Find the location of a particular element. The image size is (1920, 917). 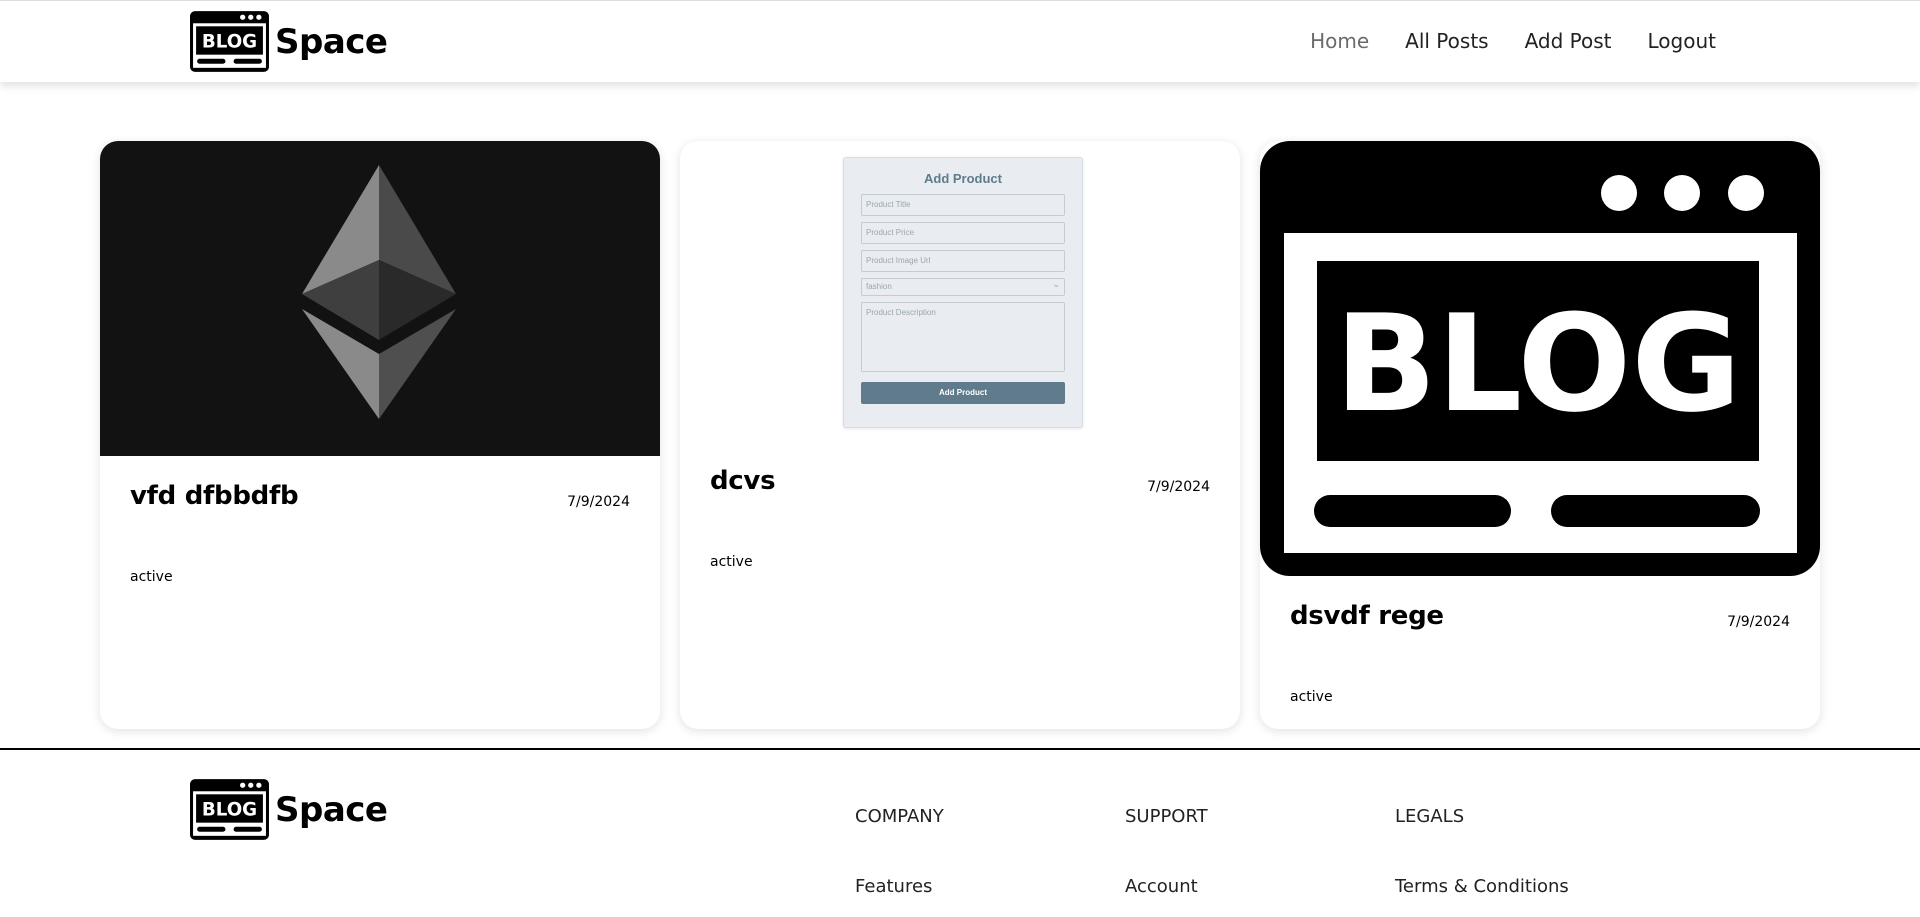

footer-column-support: SUPPORT Account is located at coordinates (1166, 851).